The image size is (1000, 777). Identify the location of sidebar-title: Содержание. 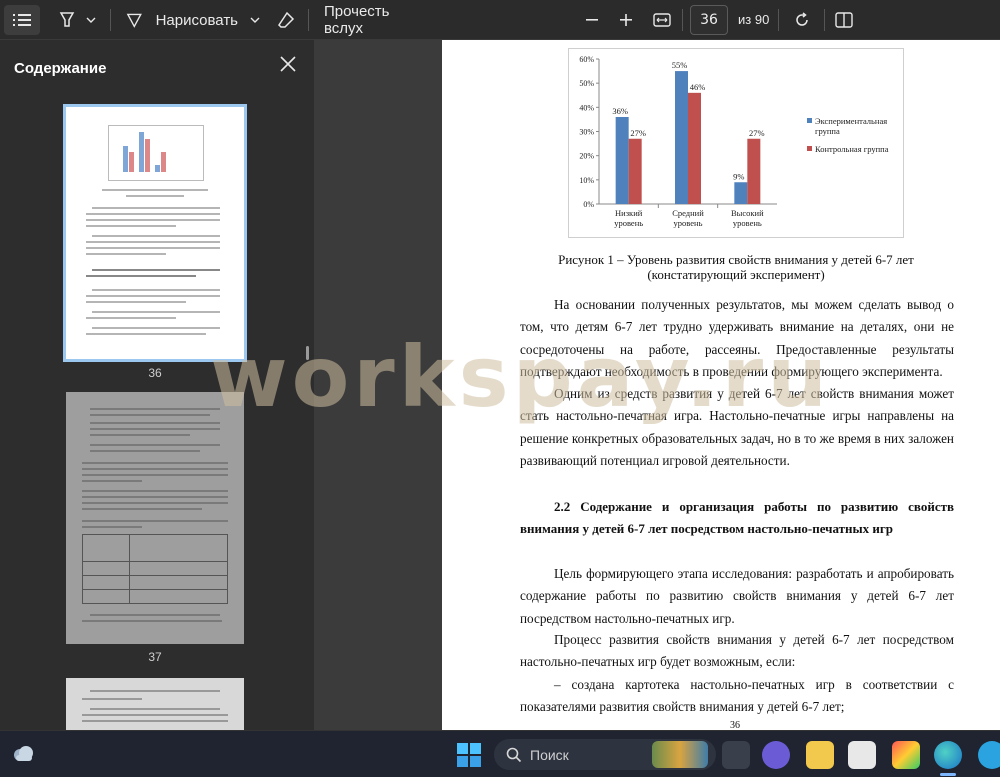
(60, 68).